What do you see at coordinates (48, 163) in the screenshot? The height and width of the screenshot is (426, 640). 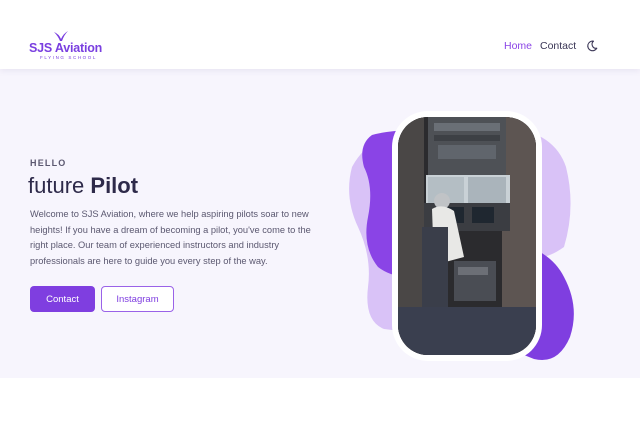 I see `hero-eyebrow: HELLO` at bounding box center [48, 163].